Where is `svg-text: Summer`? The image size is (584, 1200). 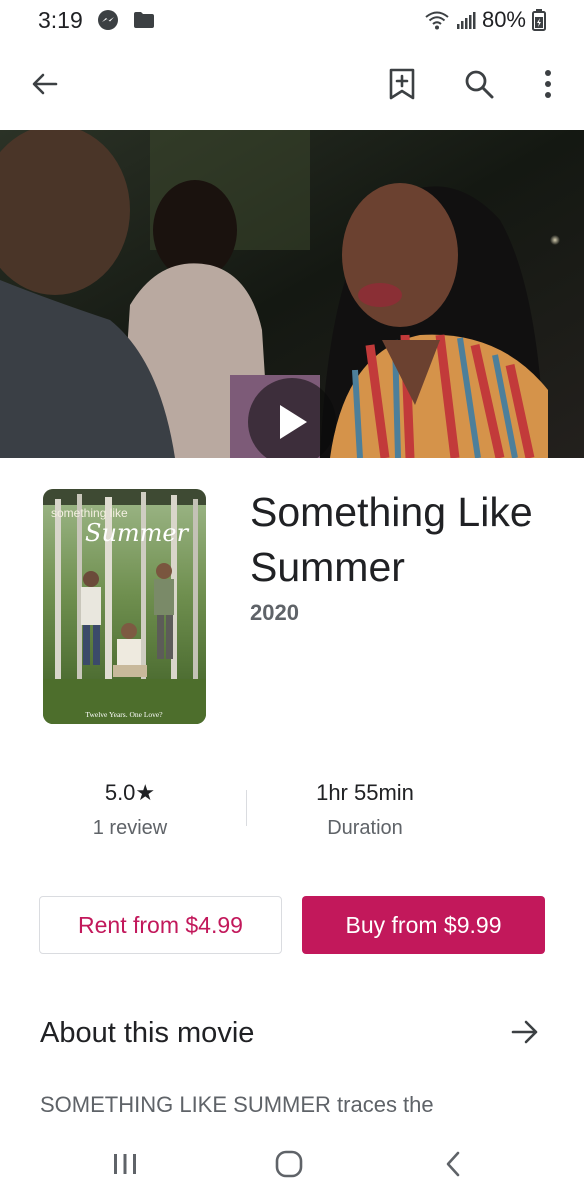
svg-text: Summer is located at coordinates (137, 533).